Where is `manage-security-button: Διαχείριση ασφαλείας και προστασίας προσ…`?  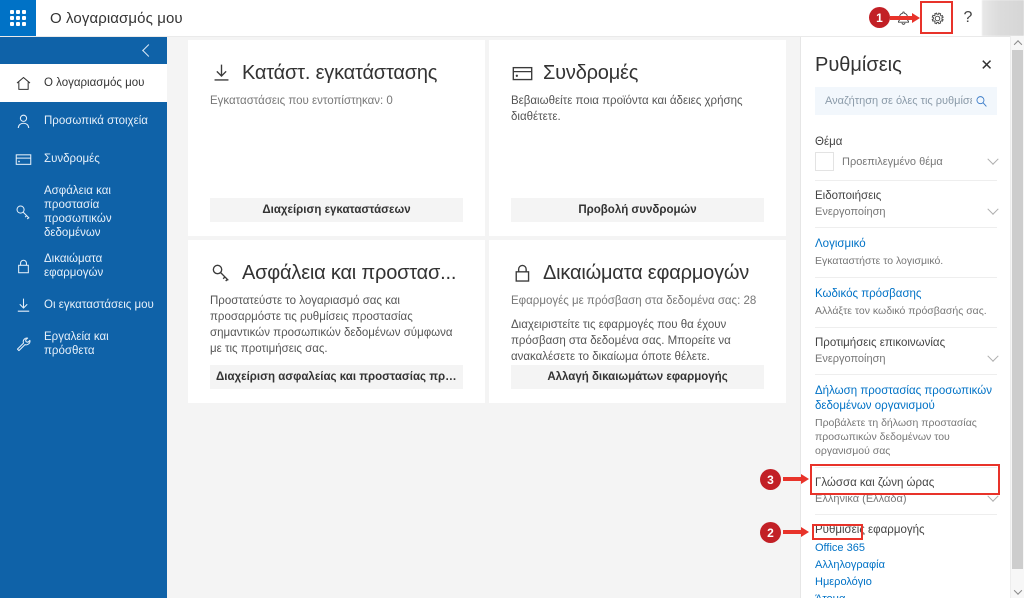
manage-security-button: Διαχείριση ασφαλείας και προστασίας προσ… is located at coordinates (336, 377).